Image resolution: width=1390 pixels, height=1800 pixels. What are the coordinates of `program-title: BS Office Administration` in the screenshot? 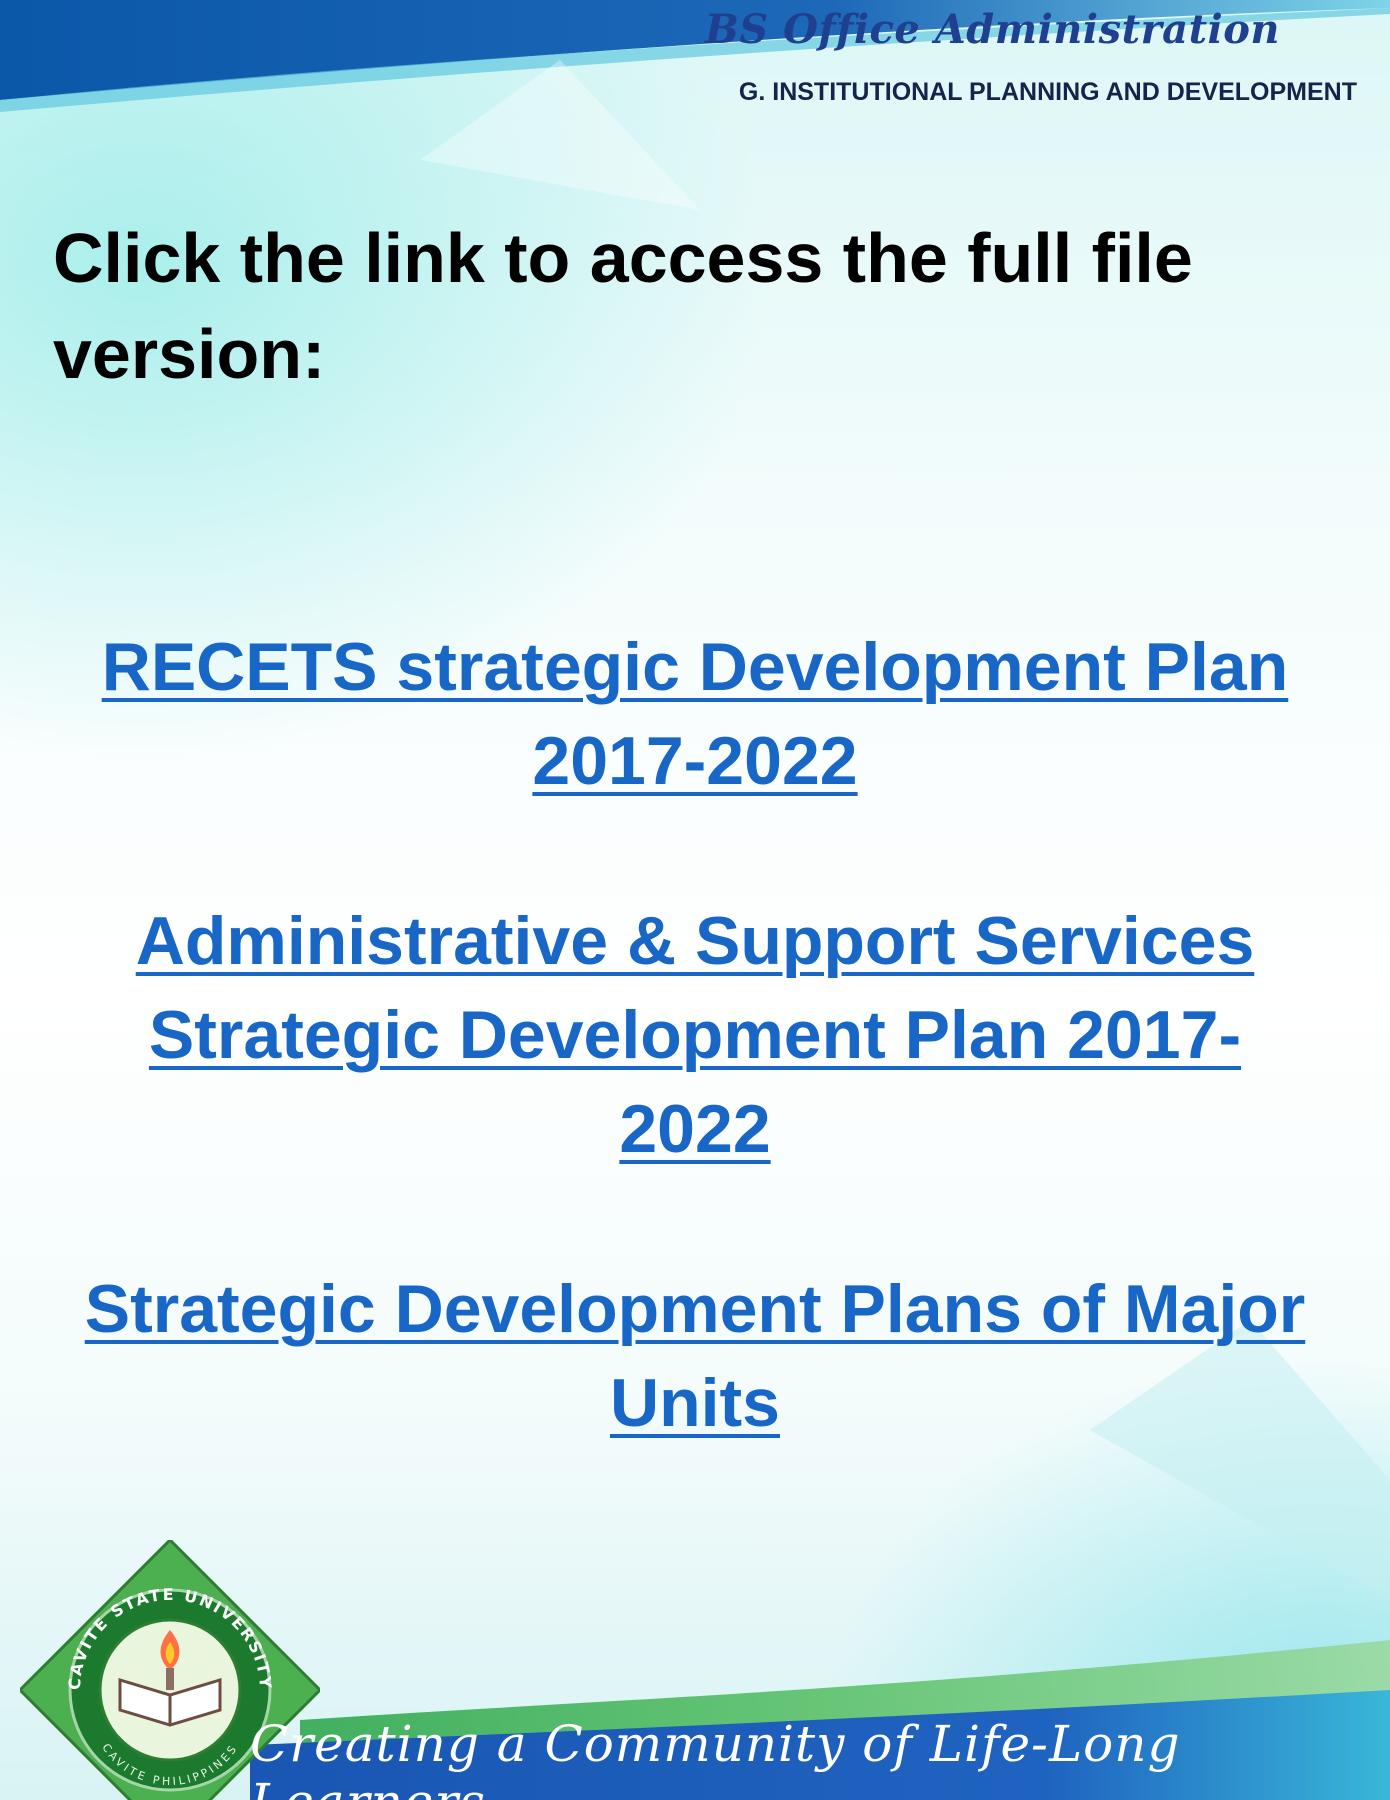 It's located at (992, 29).